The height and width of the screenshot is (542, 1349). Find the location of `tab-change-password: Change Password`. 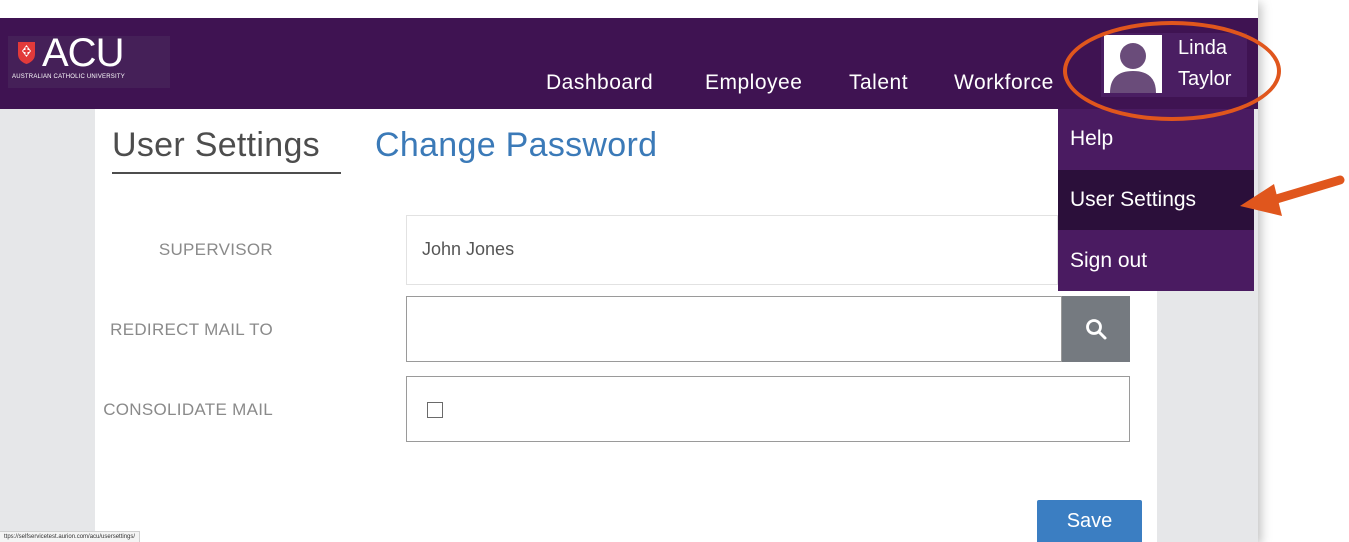

tab-change-password: Change Password is located at coordinates (516, 145).